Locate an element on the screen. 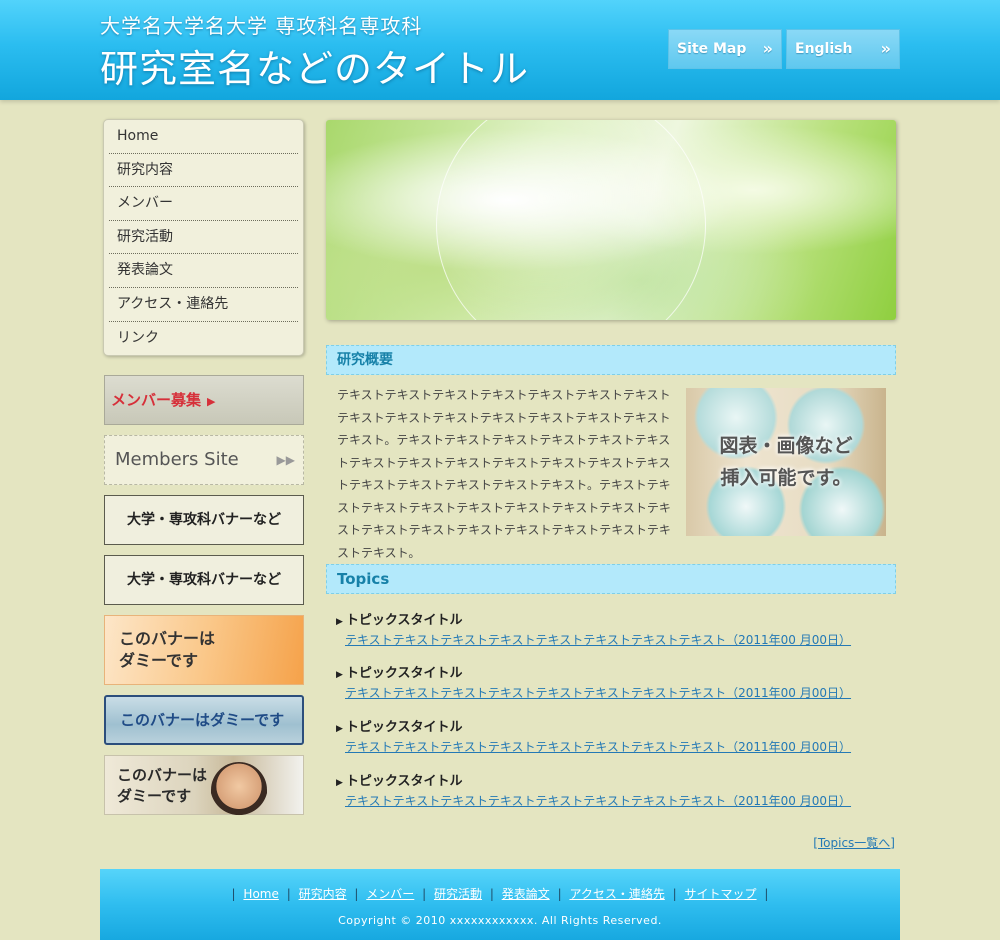 Image resolution: width=1000 pixels, height=940 pixels. university-banner-1: 大学・専攻科バナーなど is located at coordinates (204, 520).